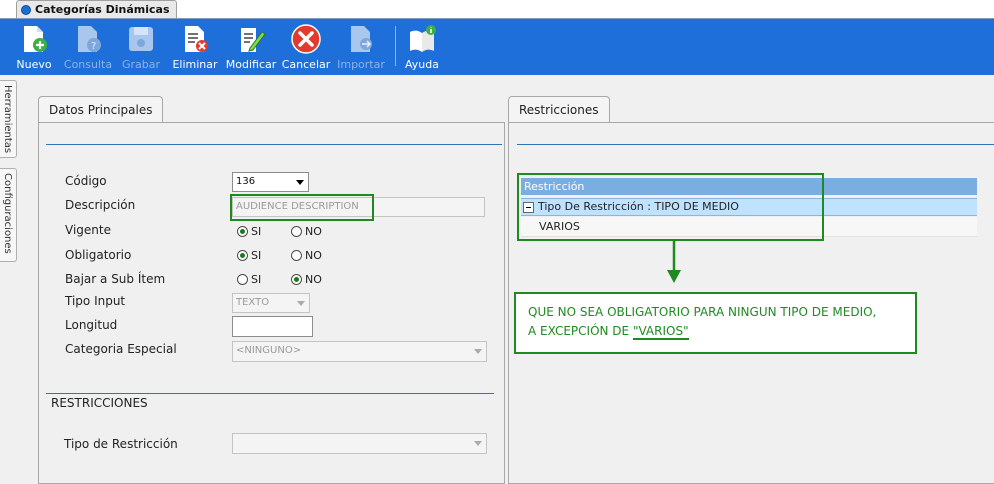 This screenshot has height=484, width=994. What do you see at coordinates (270, 182) in the screenshot?
I see `codigo-select: 136` at bounding box center [270, 182].